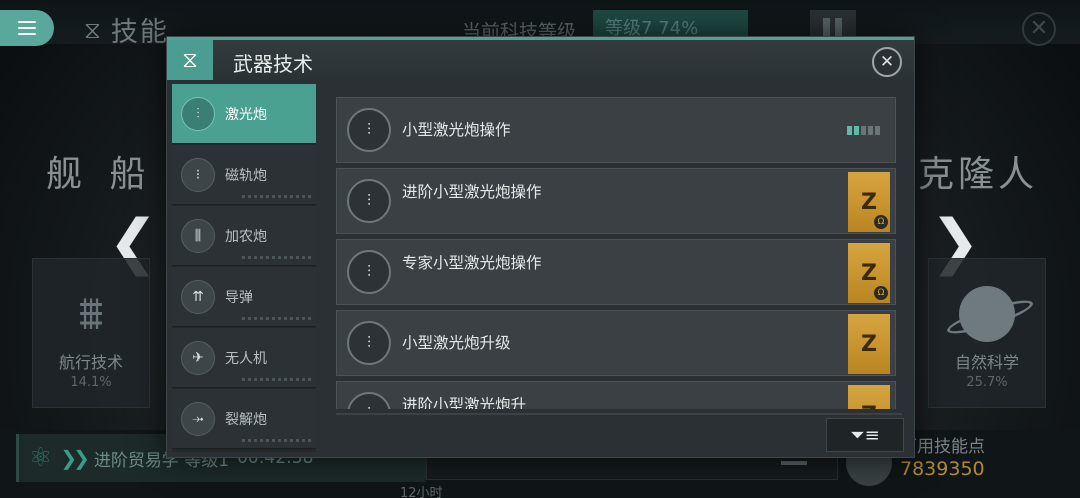 The image size is (1080, 498). I want to click on category-card-navigation: ⩩ 航行技术 14.1%, so click(91, 333).